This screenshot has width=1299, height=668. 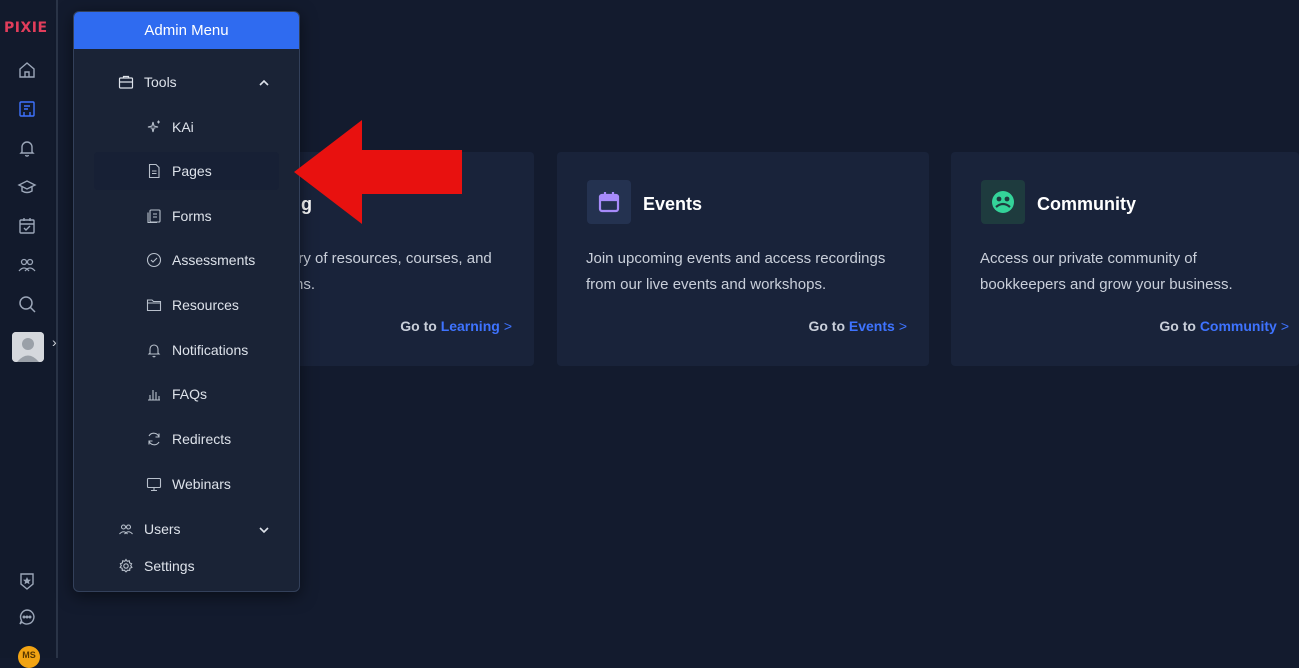 I want to click on library-icon, so click(x=27, y=109).